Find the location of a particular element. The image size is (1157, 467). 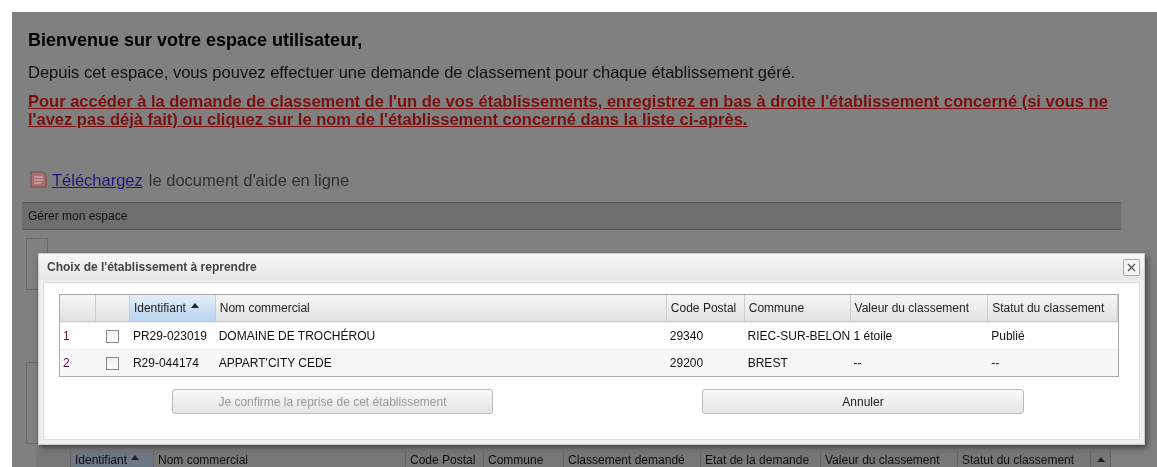

section-bar: Gérer mon espace is located at coordinates (571, 216).